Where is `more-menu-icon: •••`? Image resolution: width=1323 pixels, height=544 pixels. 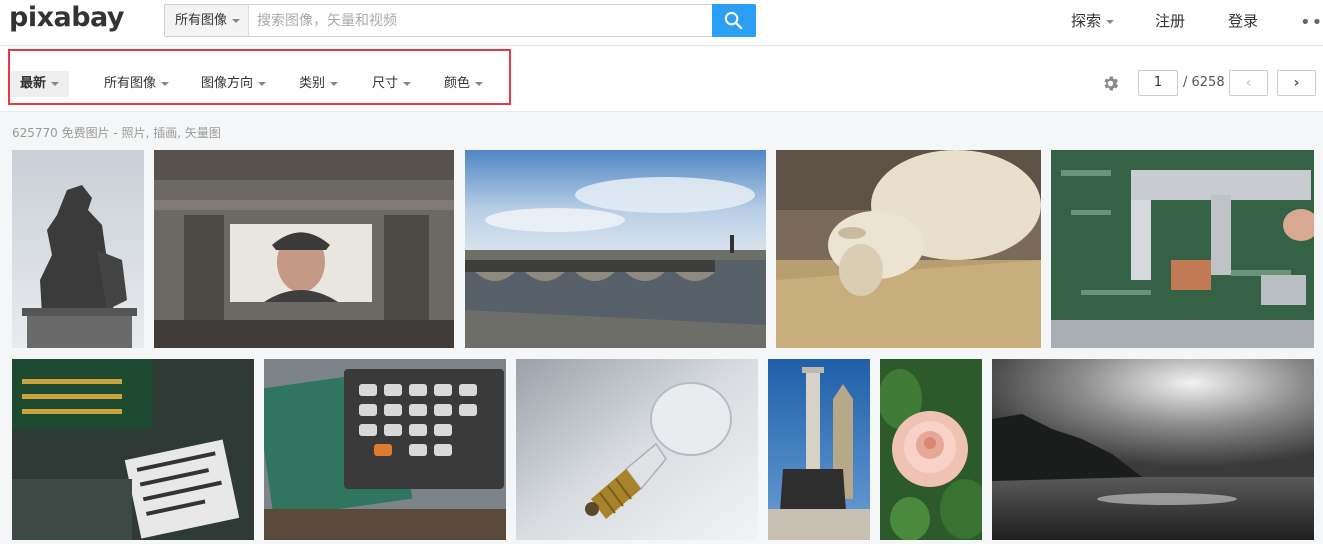 more-menu-icon: ••• is located at coordinates (1311, 22).